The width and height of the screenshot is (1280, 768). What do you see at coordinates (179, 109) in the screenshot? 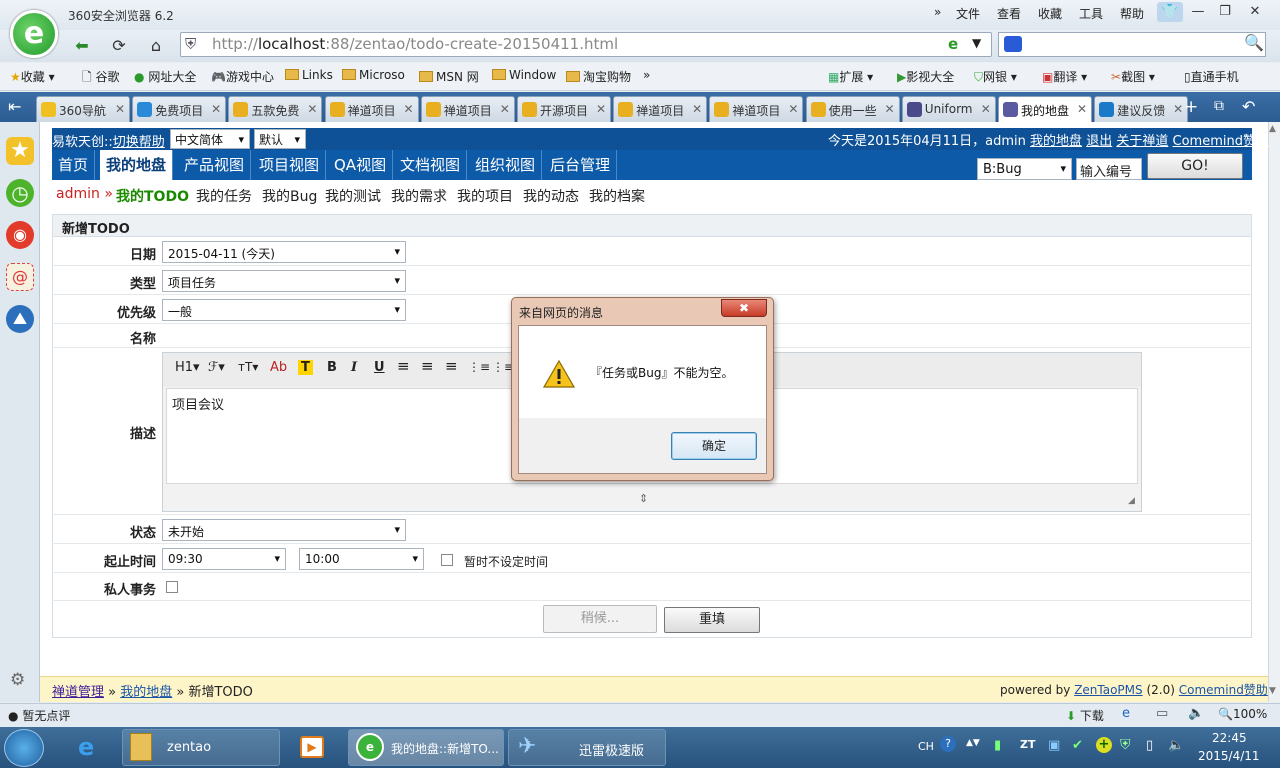
I see `tab-1: 免费项目 ✕` at bounding box center [179, 109].